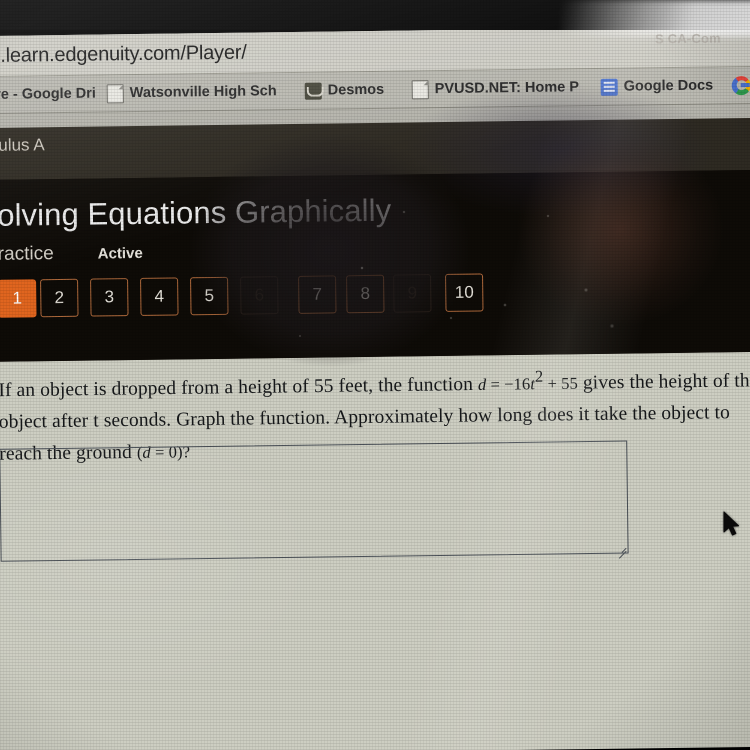 The width and height of the screenshot is (750, 750). Describe the element at coordinates (561, 383) in the screenshot. I see `formula-tail: + 55` at that location.